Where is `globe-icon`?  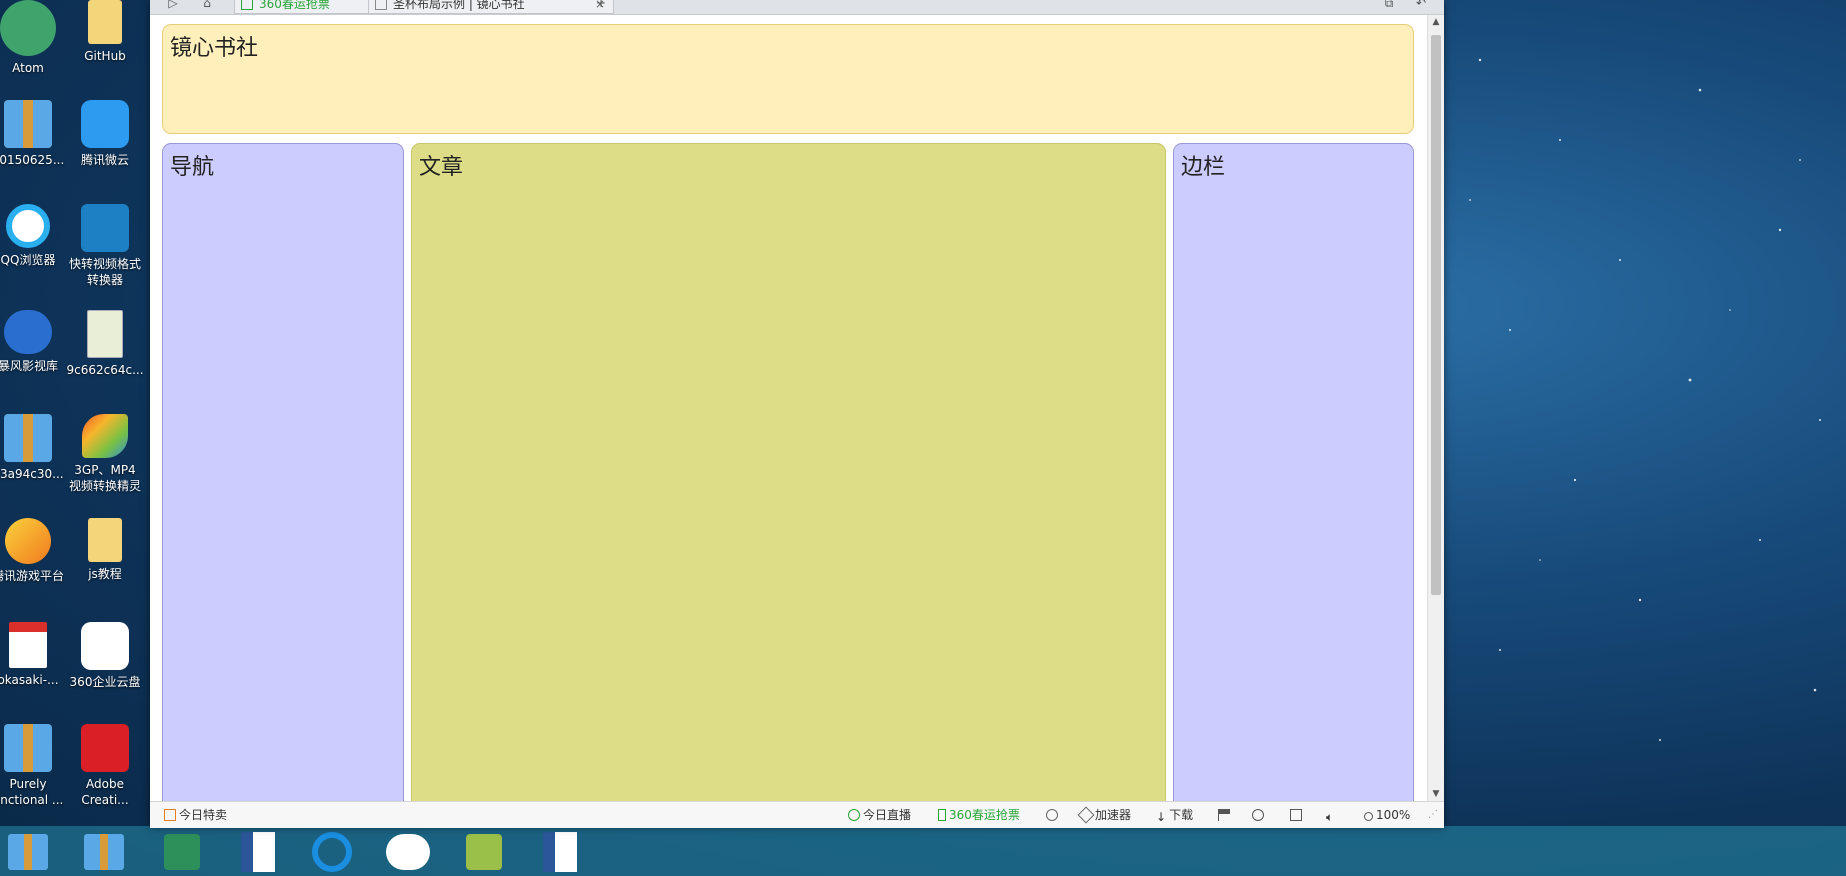 globe-icon is located at coordinates (28, 332).